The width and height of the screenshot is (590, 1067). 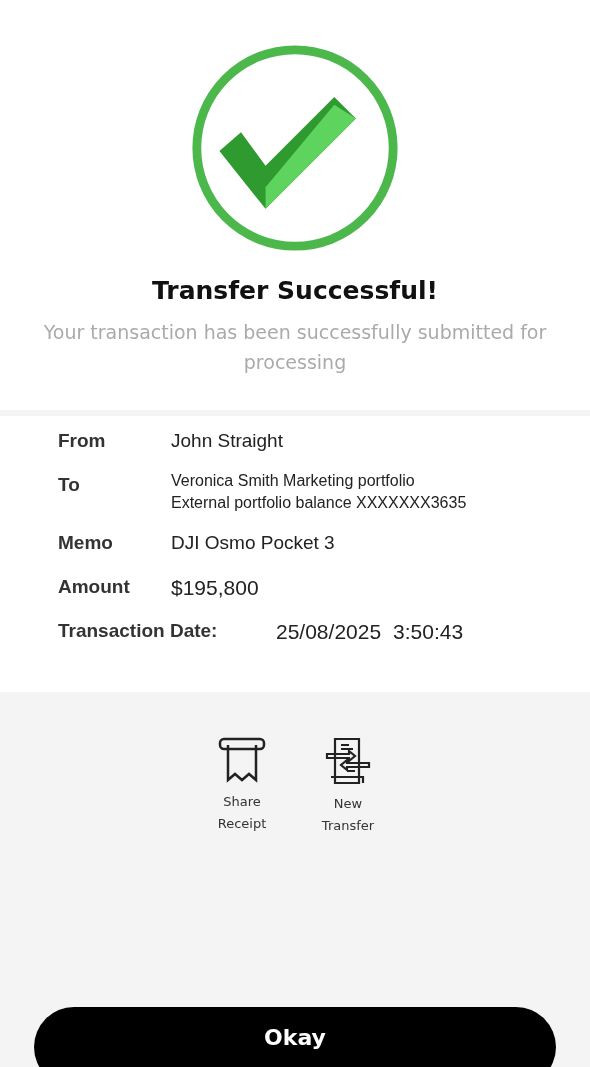 I want to click on receipt-icon, so click(x=242, y=760).